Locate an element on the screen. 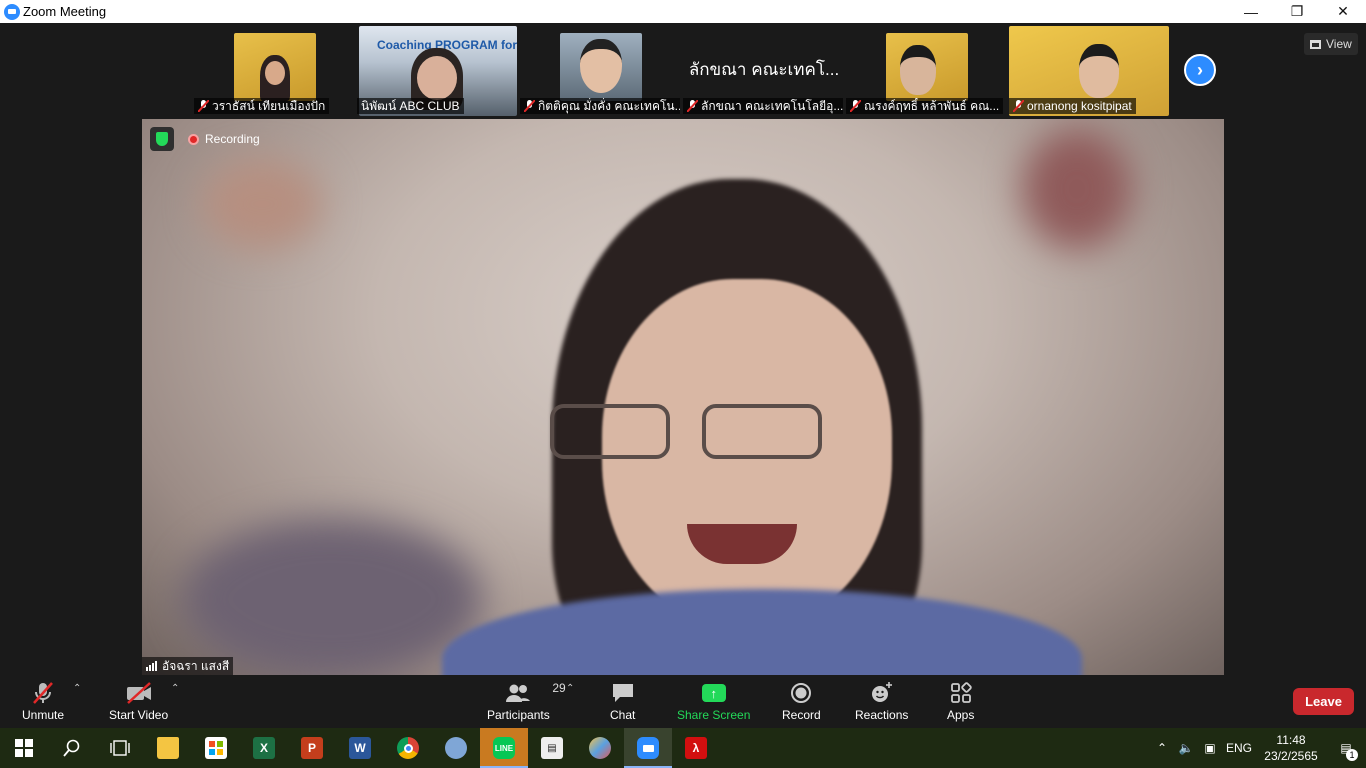 The height and width of the screenshot is (768, 1366). next-page-arrow-icon: › is located at coordinates (1200, 70).